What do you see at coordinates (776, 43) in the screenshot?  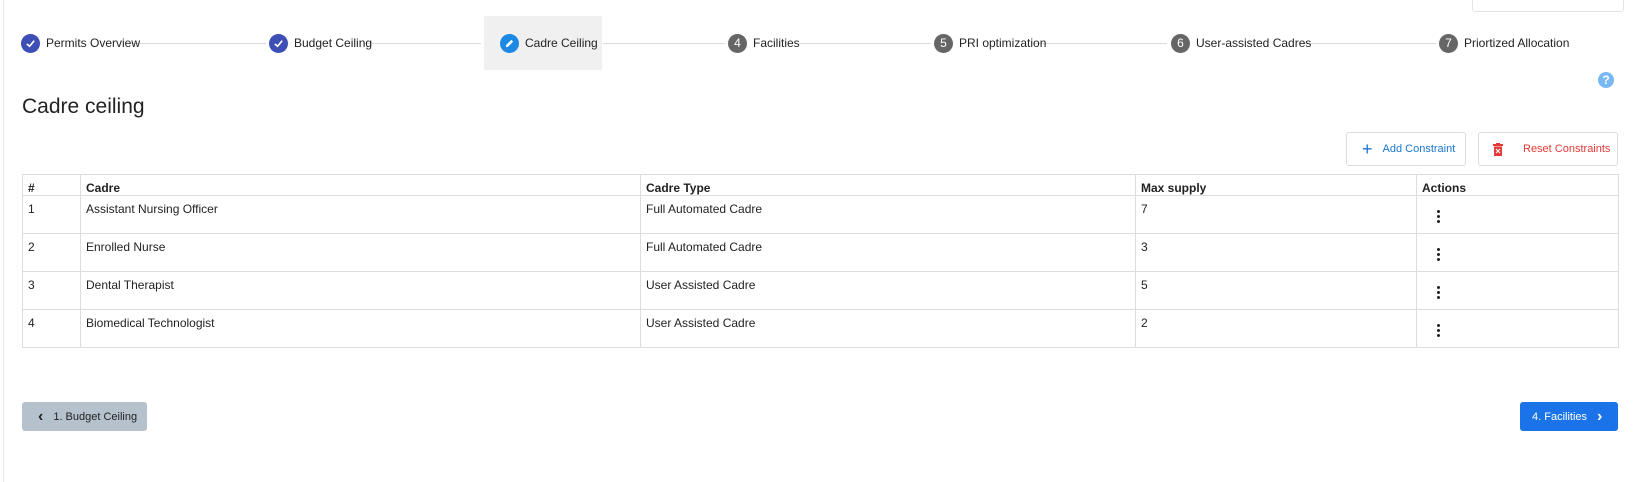 I see `step-label: Facilities` at bounding box center [776, 43].